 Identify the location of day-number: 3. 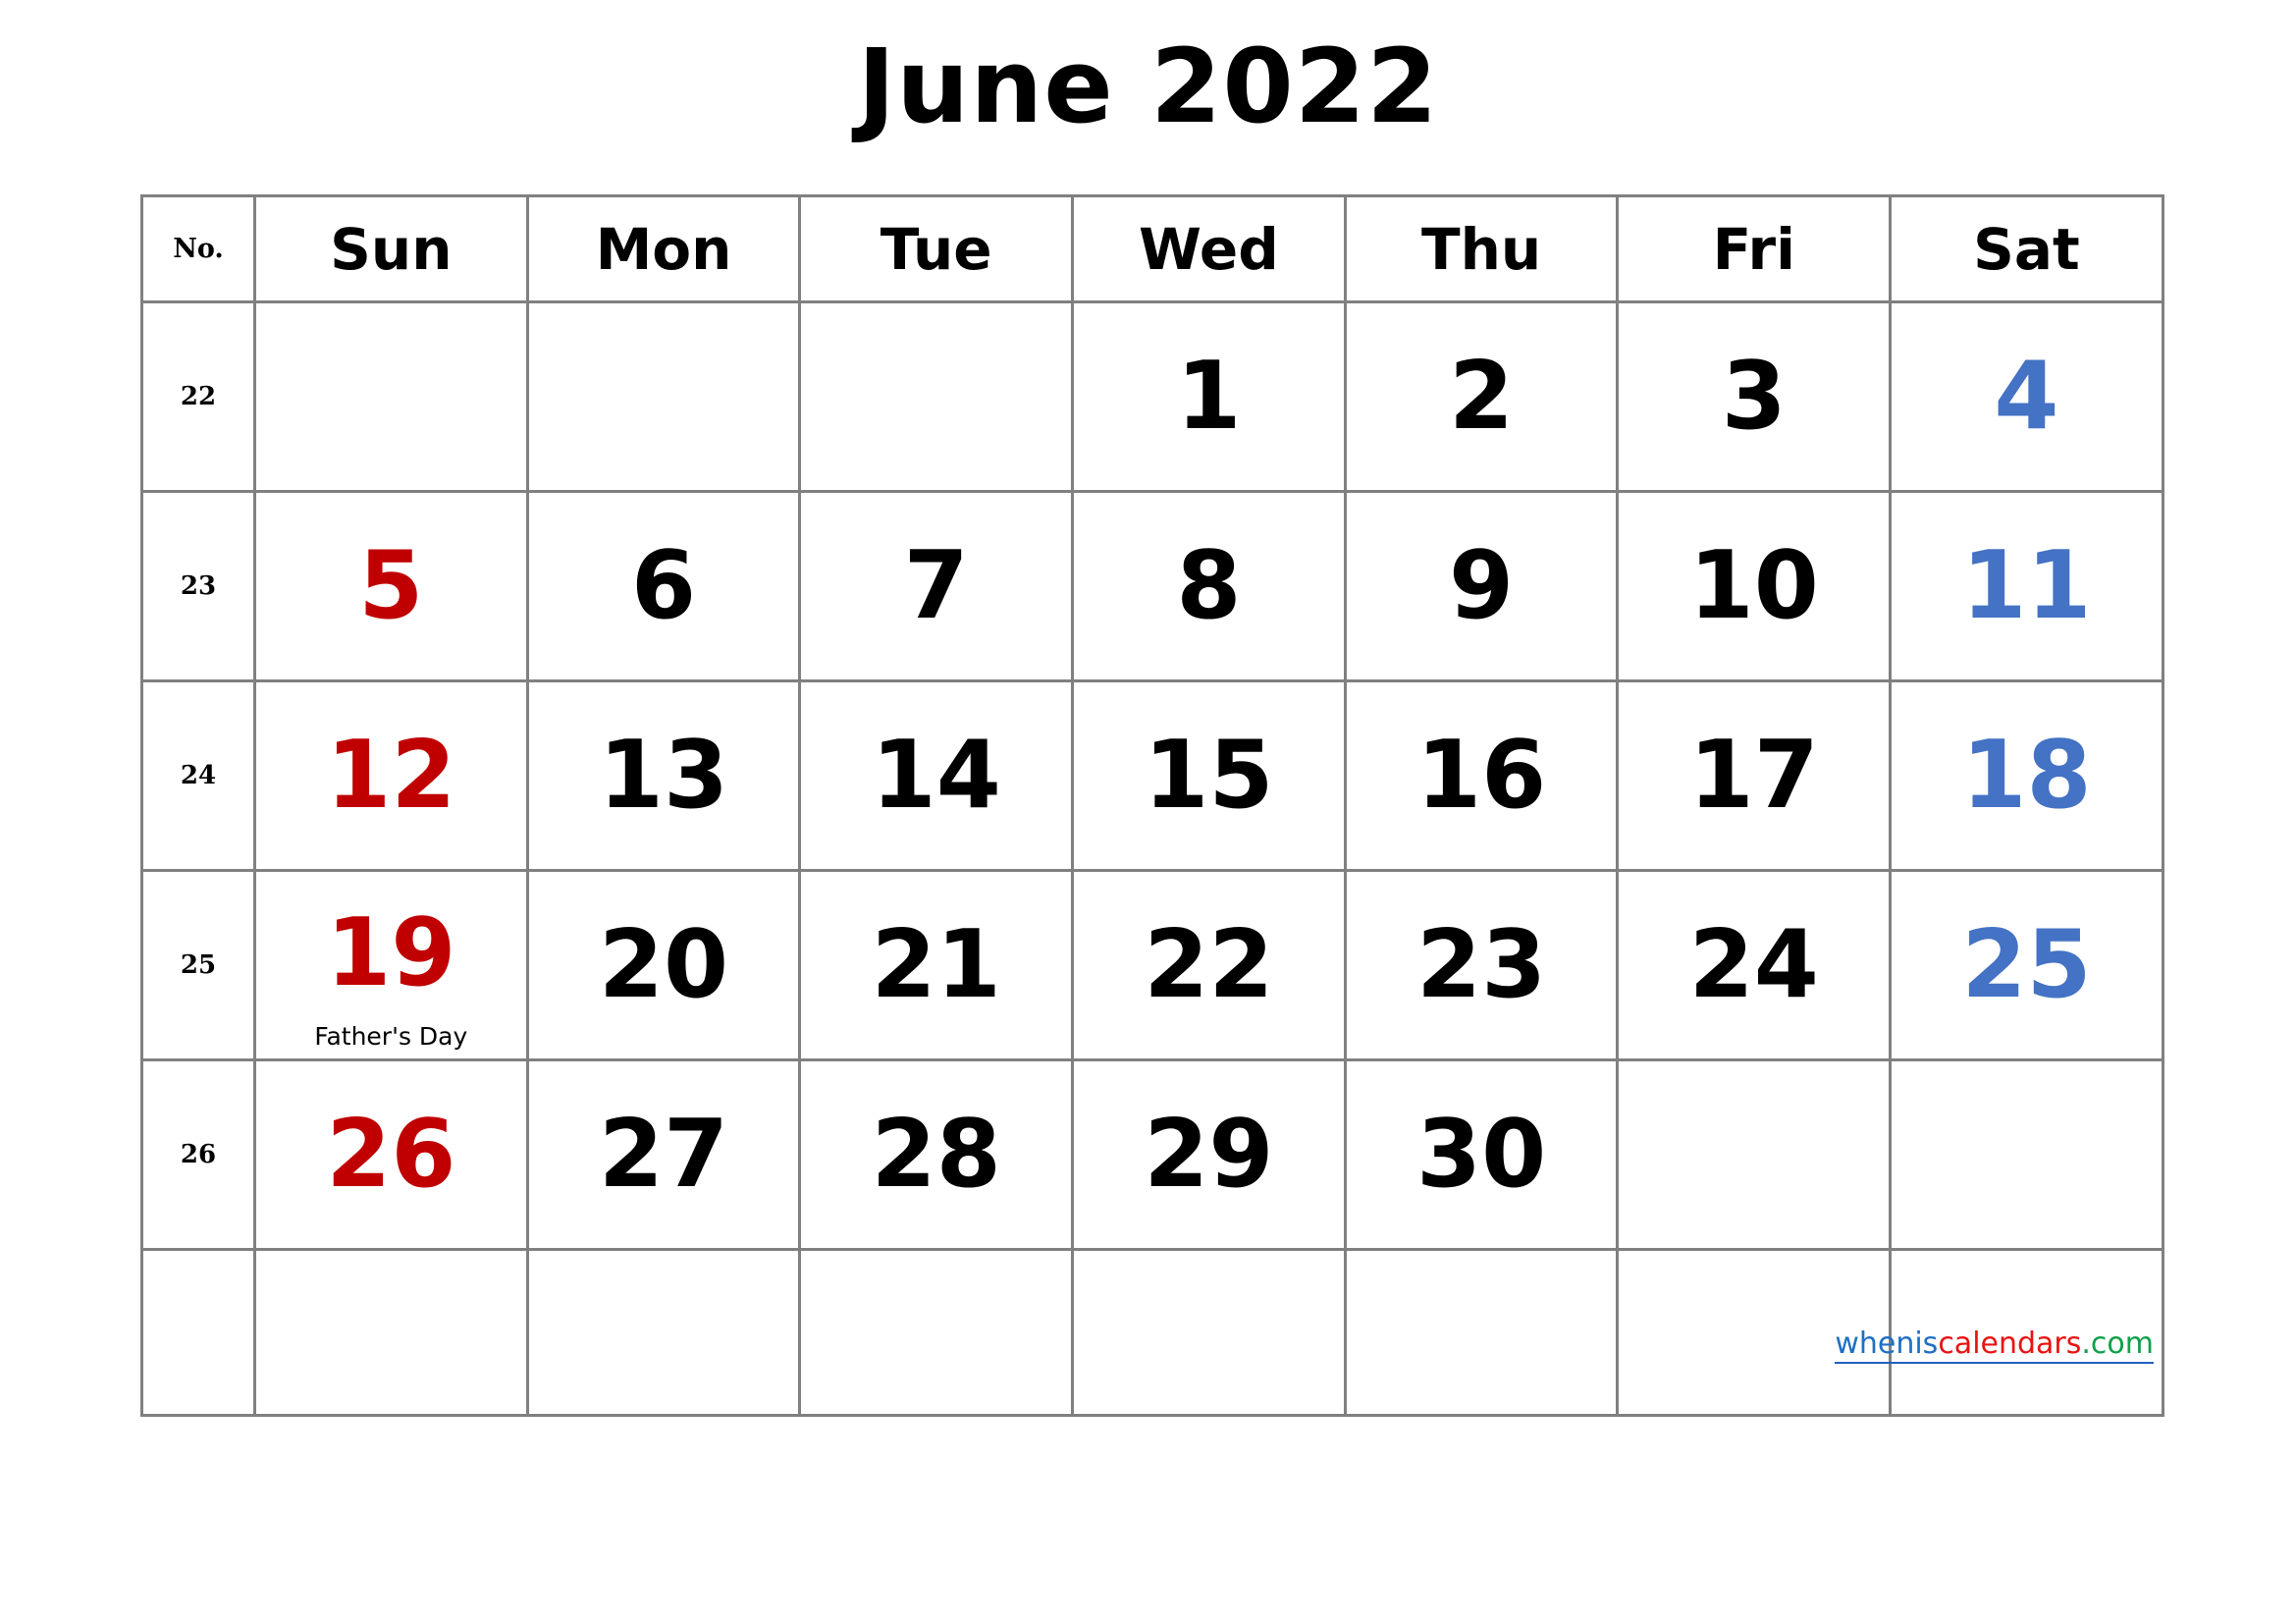
(1754, 397).